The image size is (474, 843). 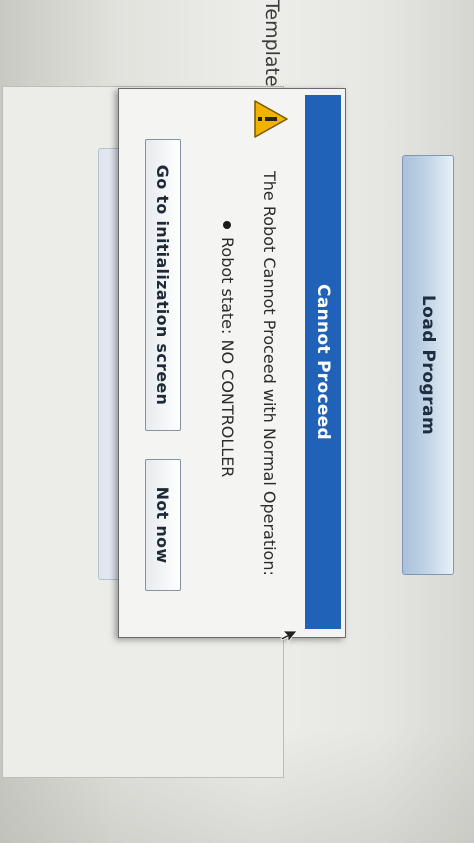 I want to click on dialog-title: Cannot Proceed, so click(x=323, y=362).